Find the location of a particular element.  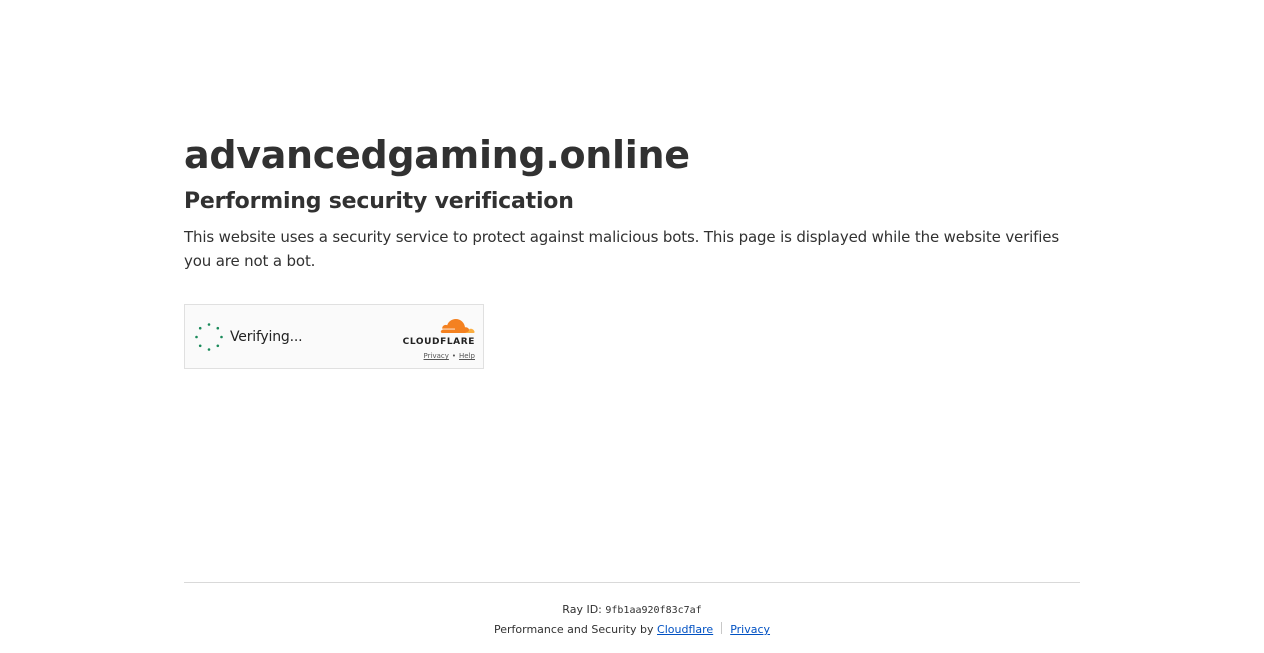

cloudflare-cloud-icon is located at coordinates (457, 326).